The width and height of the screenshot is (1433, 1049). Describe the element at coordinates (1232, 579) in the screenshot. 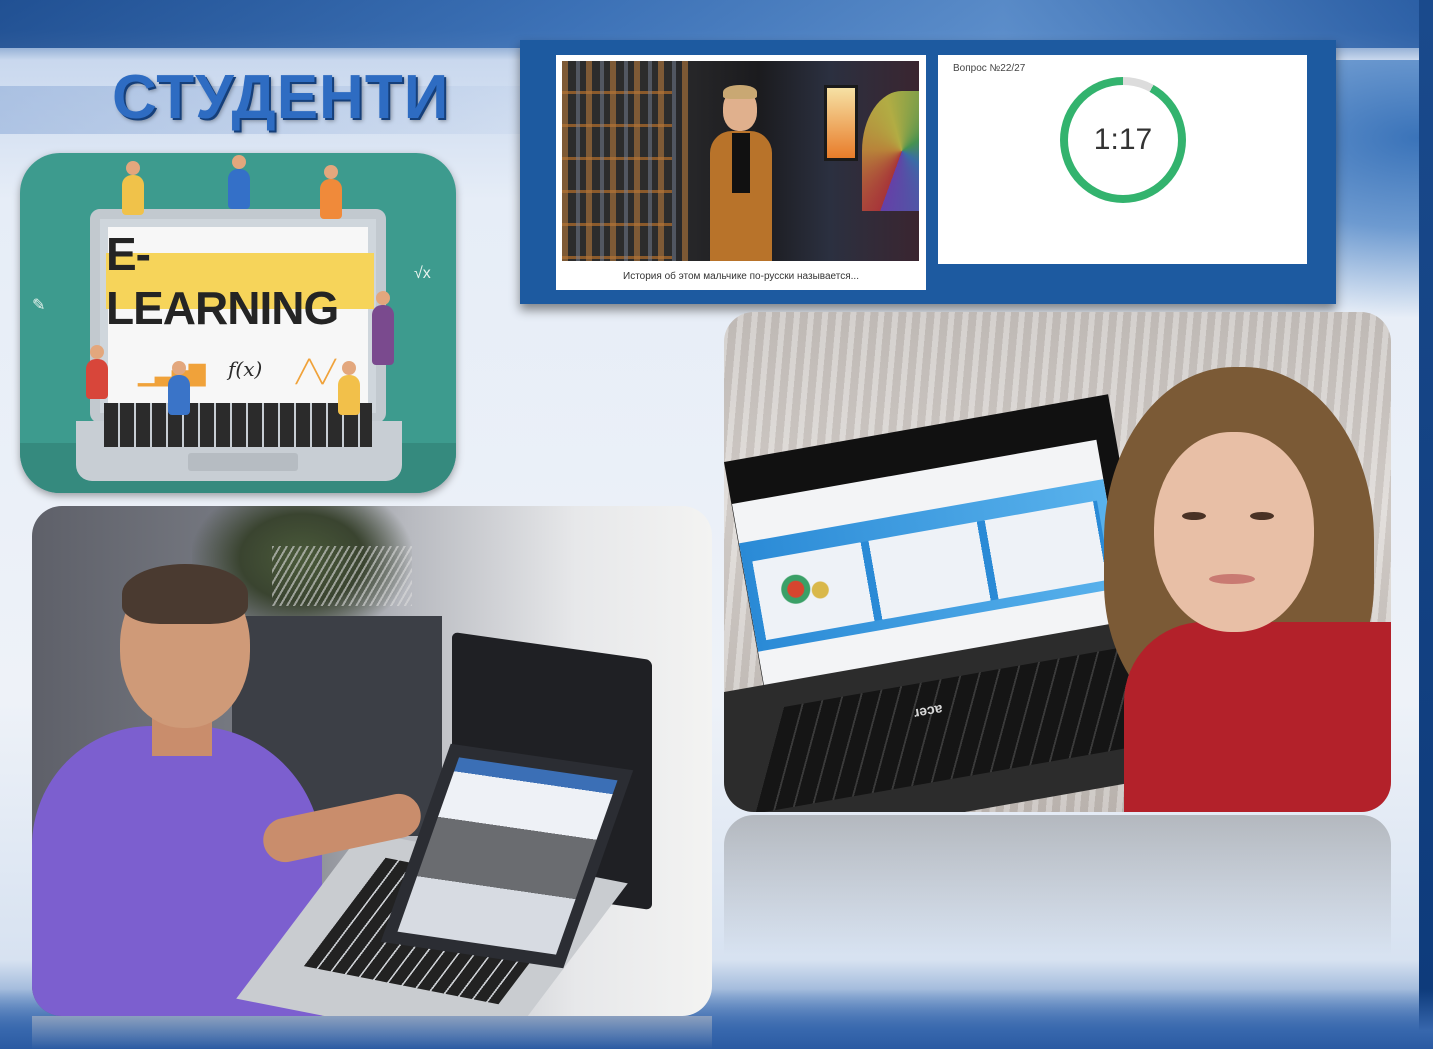

I see `woman-lips` at that location.